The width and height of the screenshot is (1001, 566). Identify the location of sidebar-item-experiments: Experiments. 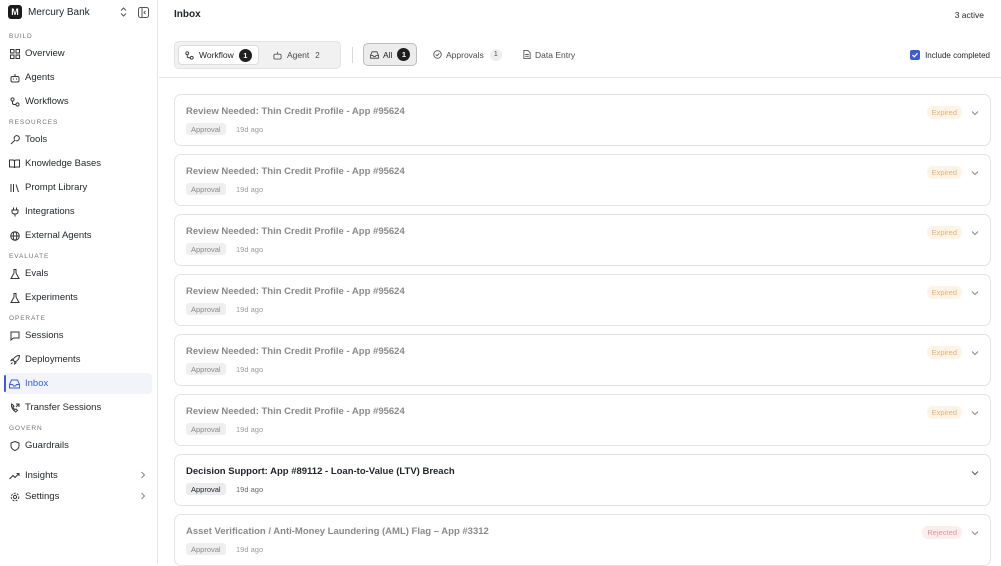
(78, 297).